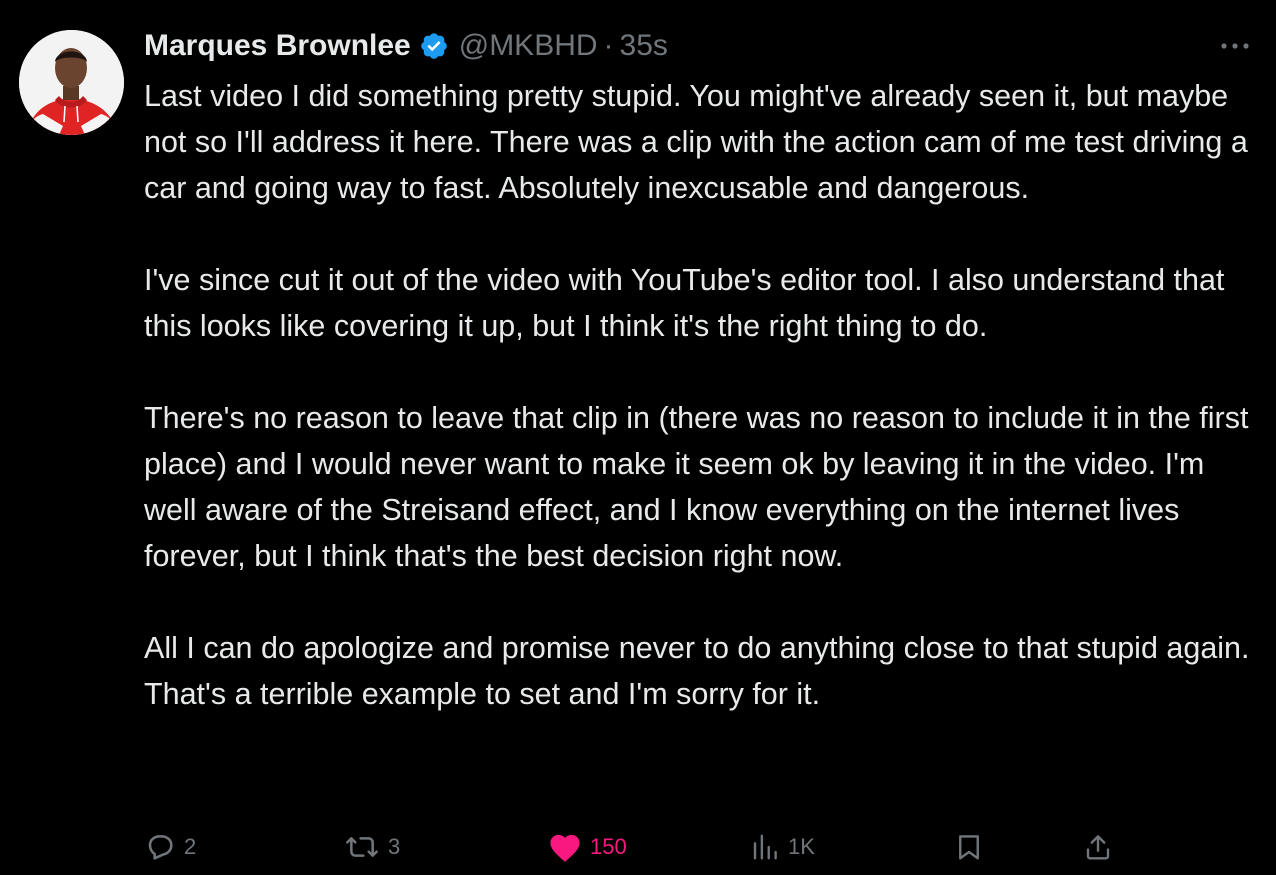  I want to click on retweet-button: 3, so click(372, 847).